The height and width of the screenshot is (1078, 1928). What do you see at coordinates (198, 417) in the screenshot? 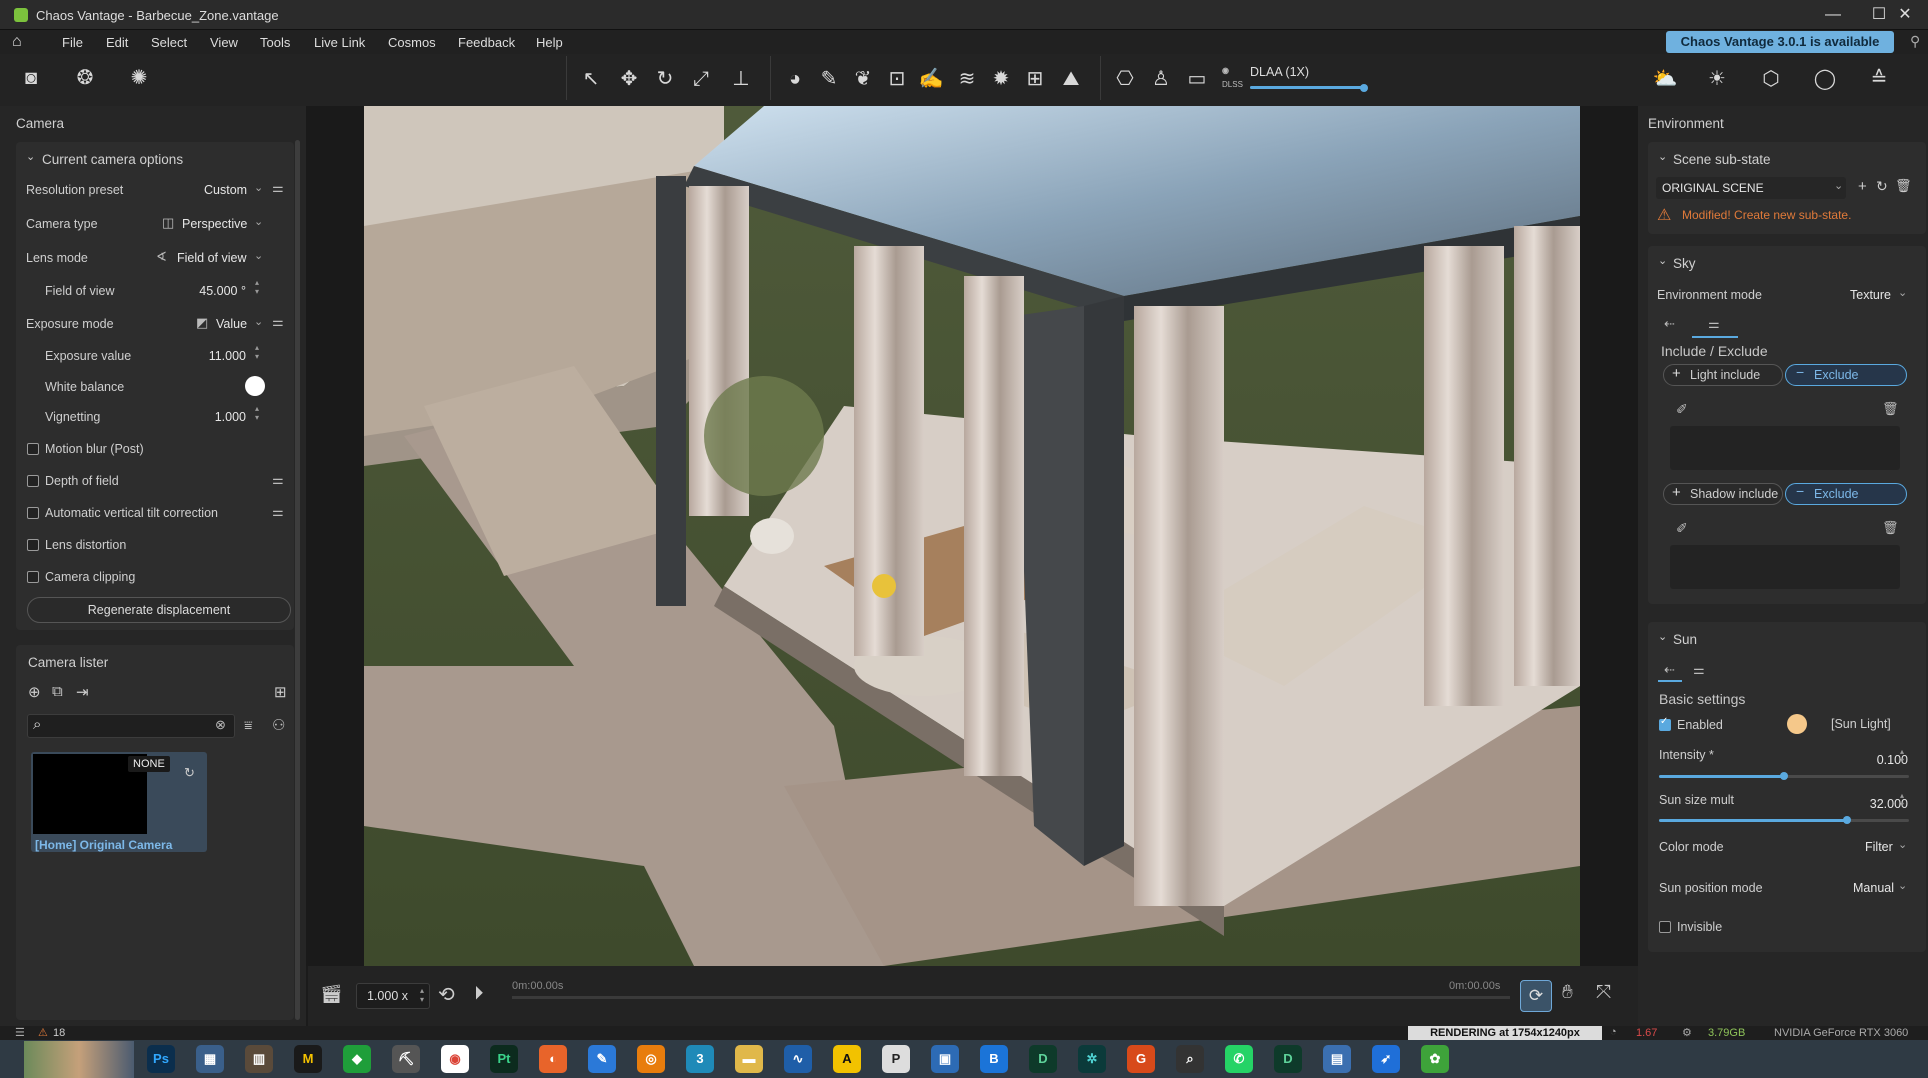
I see `vignetting-input: 1.000` at bounding box center [198, 417].